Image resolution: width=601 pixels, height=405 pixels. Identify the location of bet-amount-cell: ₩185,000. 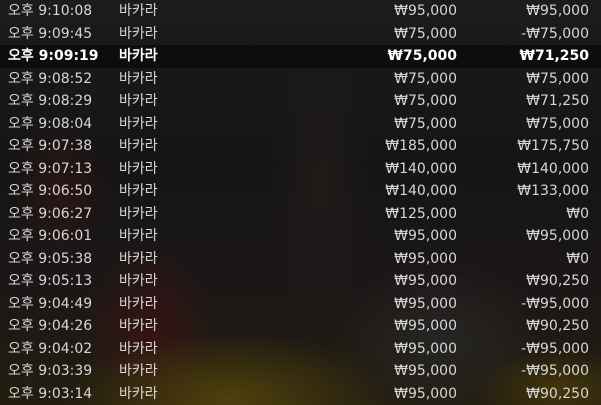
(421, 146).